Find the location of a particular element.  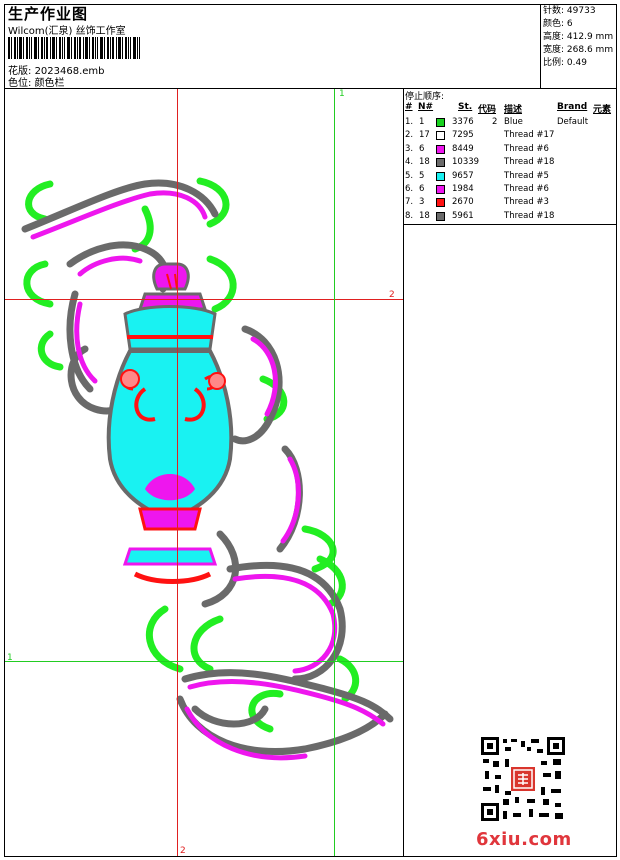

row-needle: 1 is located at coordinates (422, 122).